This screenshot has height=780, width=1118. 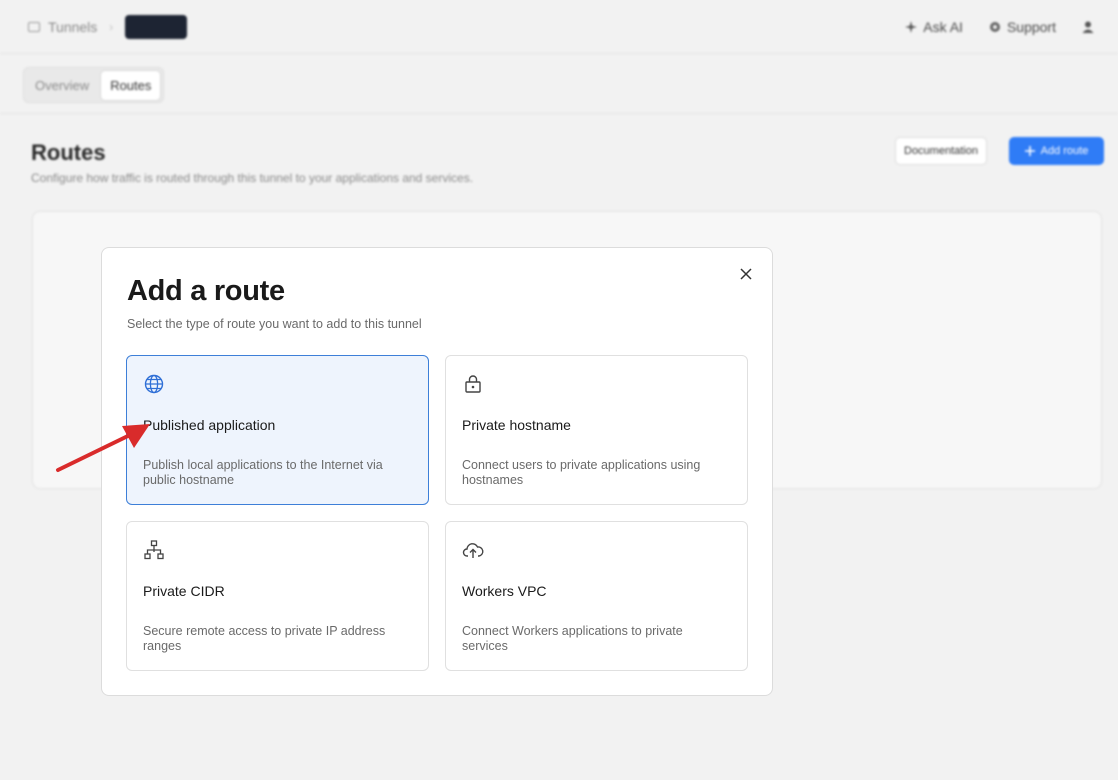 What do you see at coordinates (559, 84) in the screenshot?
I see `tab-bar: Overview Routes` at bounding box center [559, 84].